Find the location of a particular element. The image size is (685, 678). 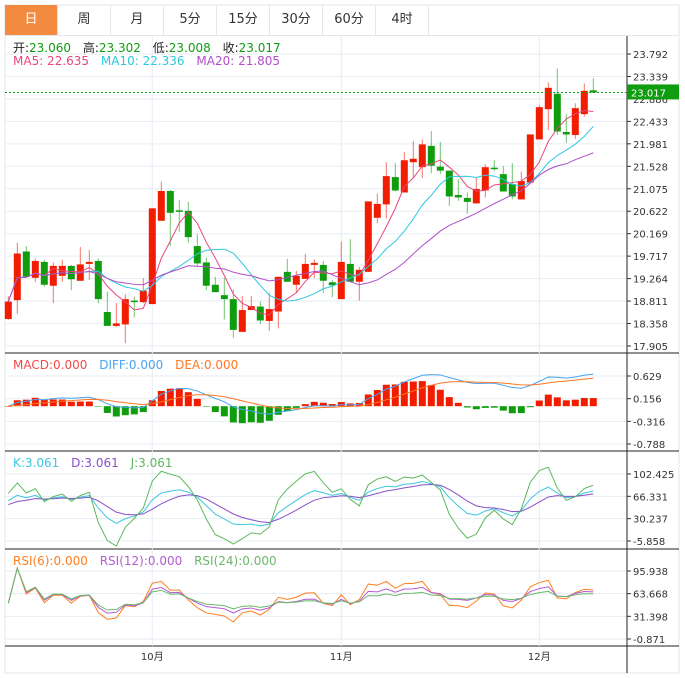

y-tick-label: -0.871 is located at coordinates (649, 640).